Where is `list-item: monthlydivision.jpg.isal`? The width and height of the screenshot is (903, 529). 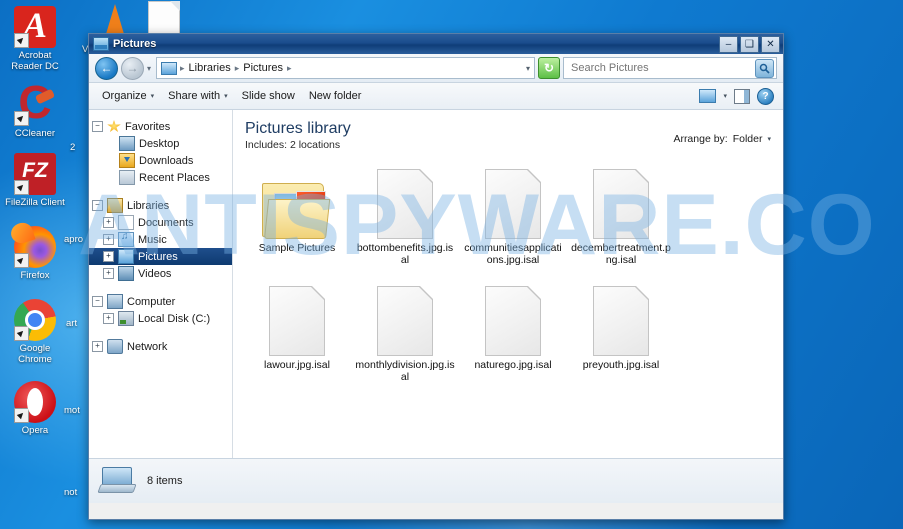
list-item: monthlydivision.jpg.isal is located at coordinates (405, 330).